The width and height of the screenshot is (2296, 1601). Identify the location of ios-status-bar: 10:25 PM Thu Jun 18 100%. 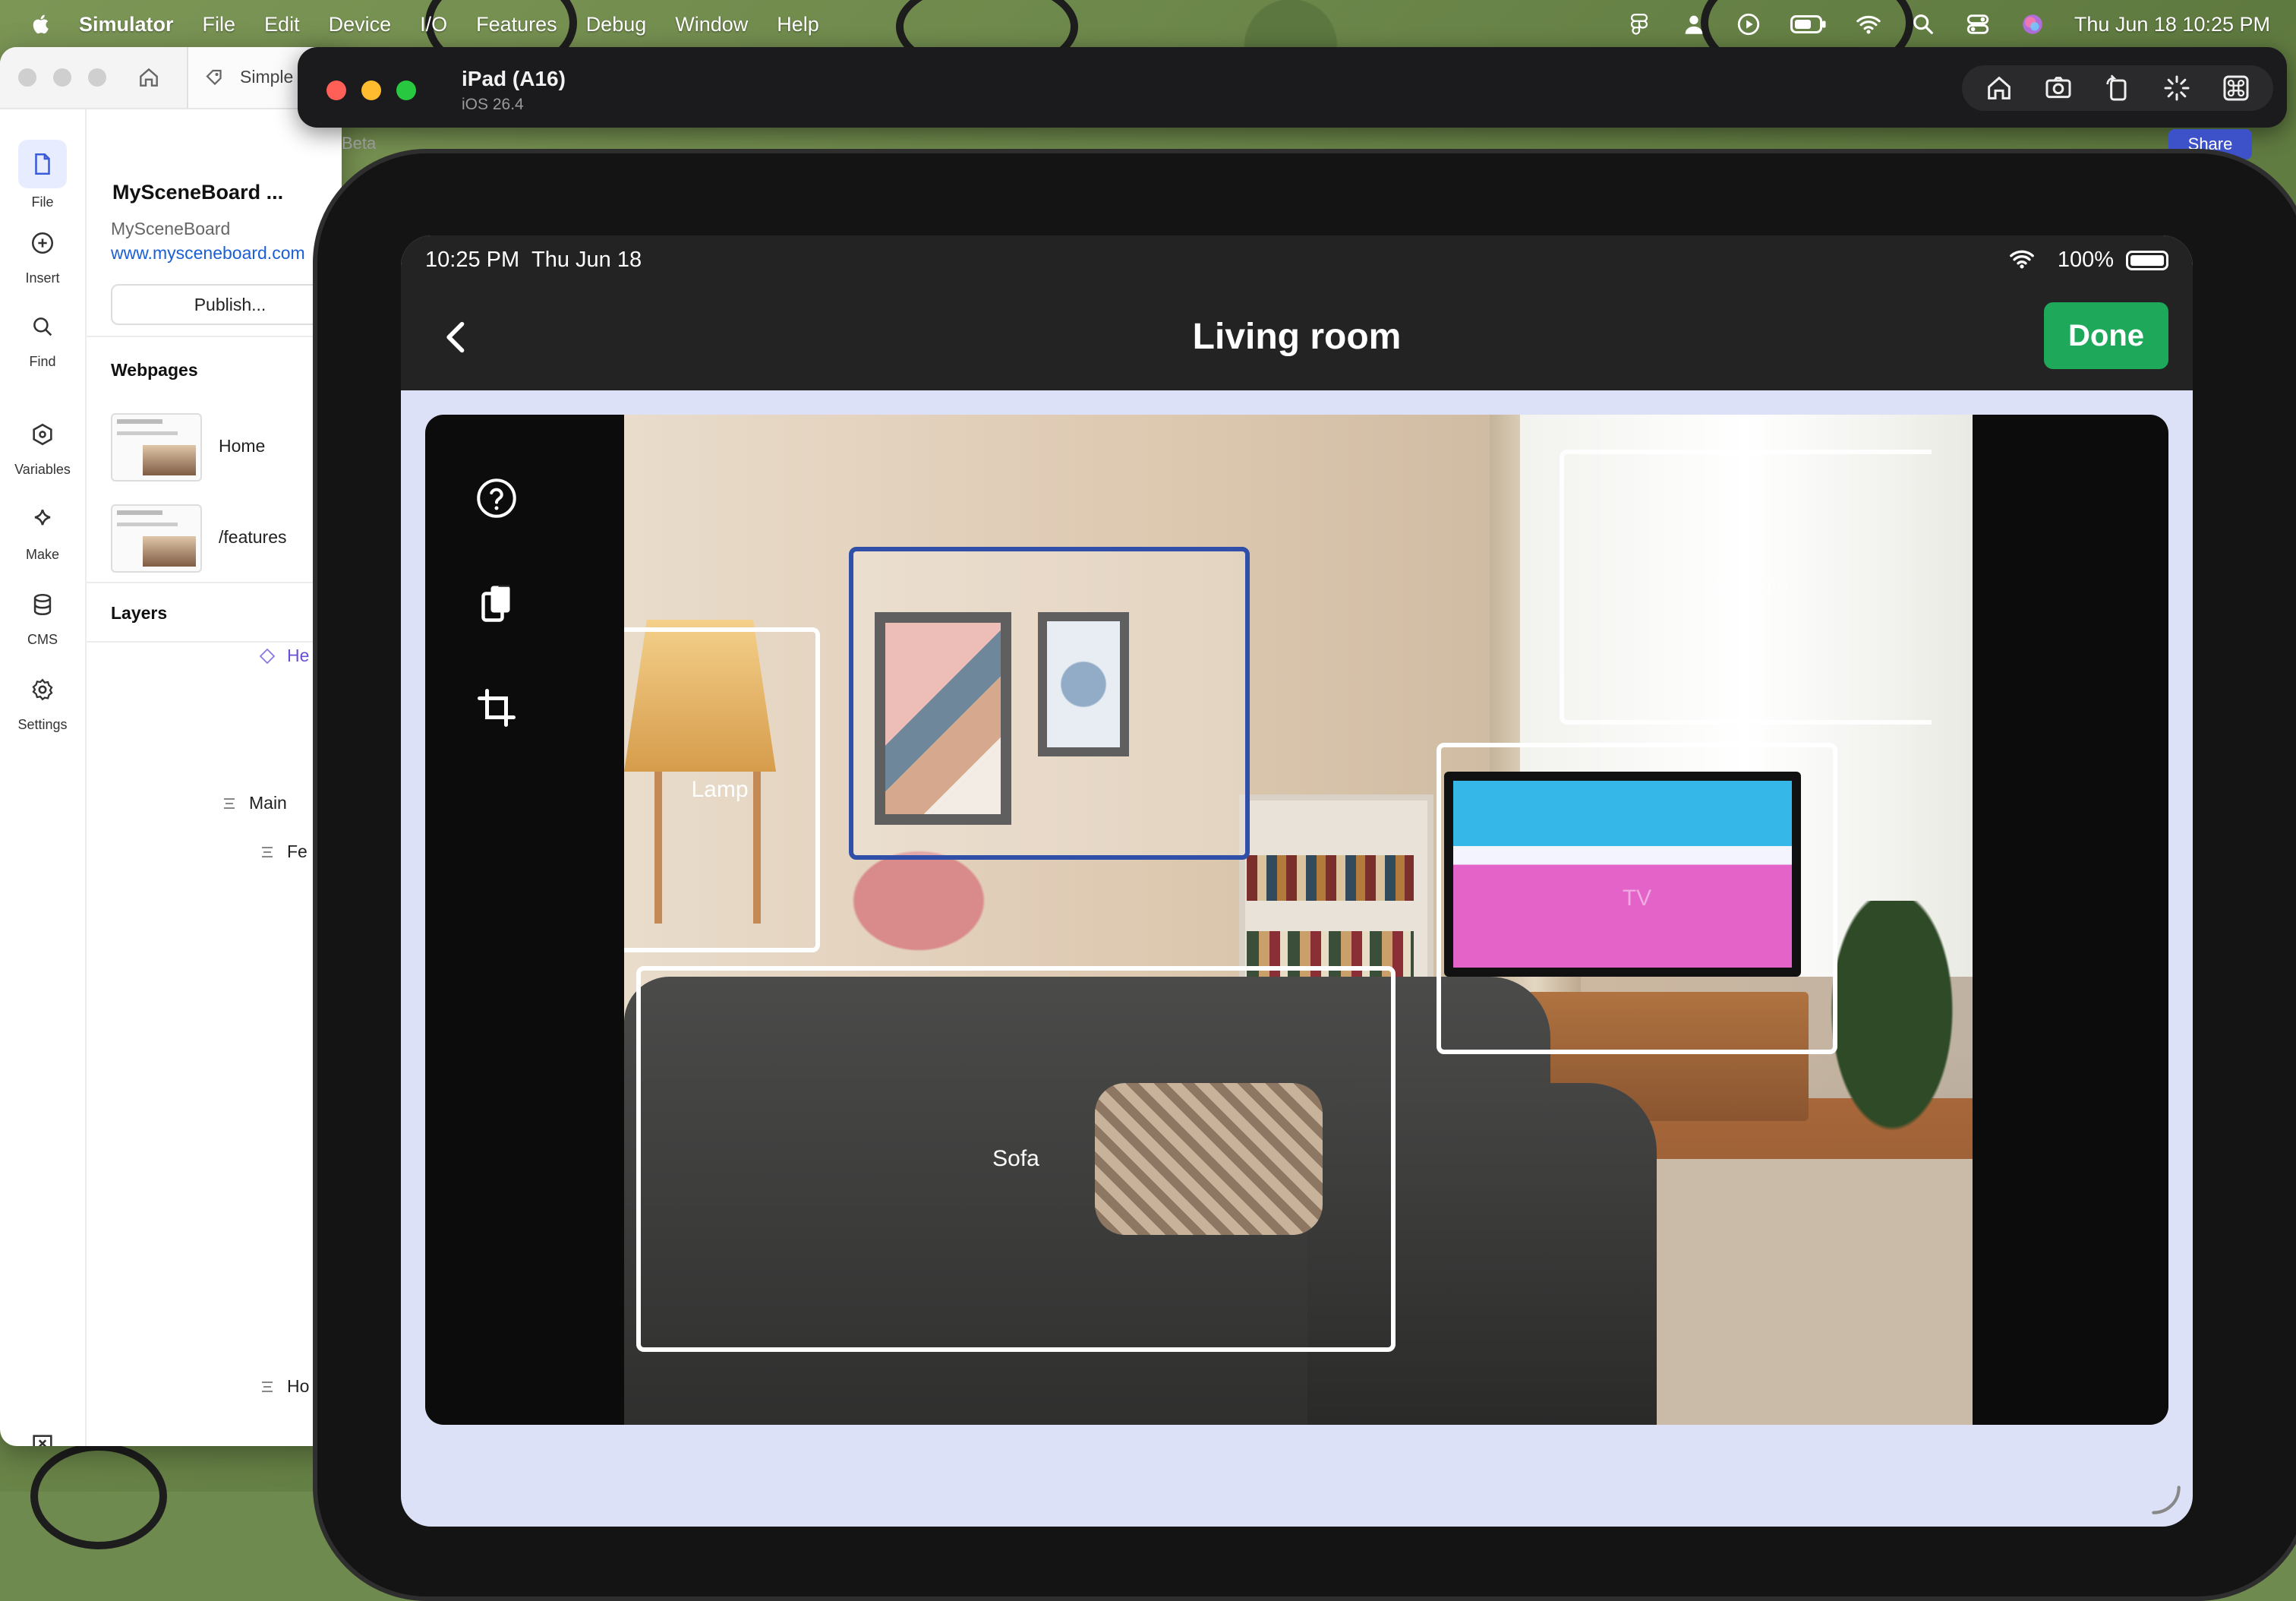
(1297, 259).